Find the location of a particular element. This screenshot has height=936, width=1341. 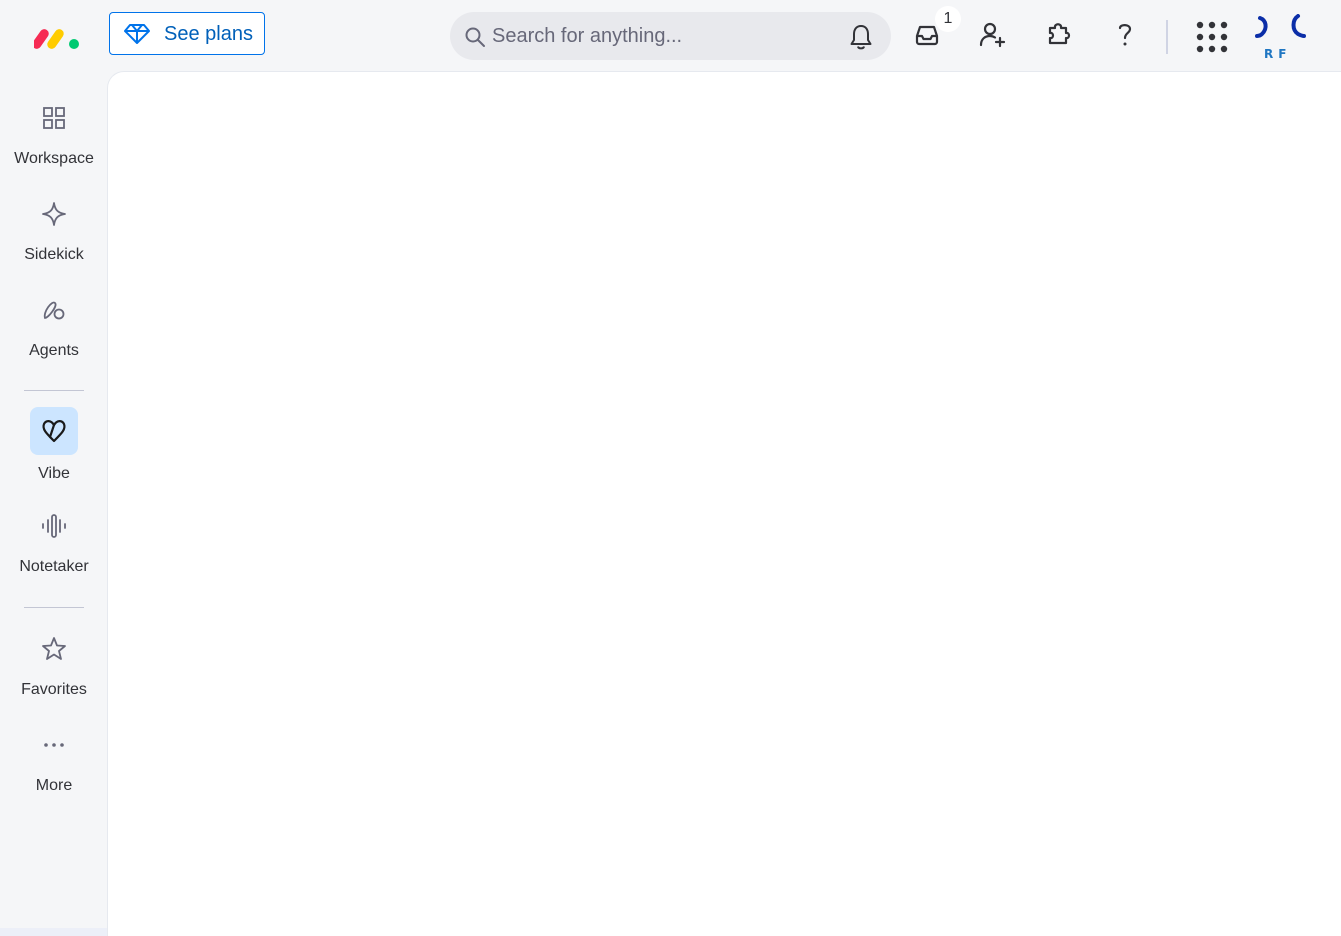

help-icon is located at coordinates (1125, 35).